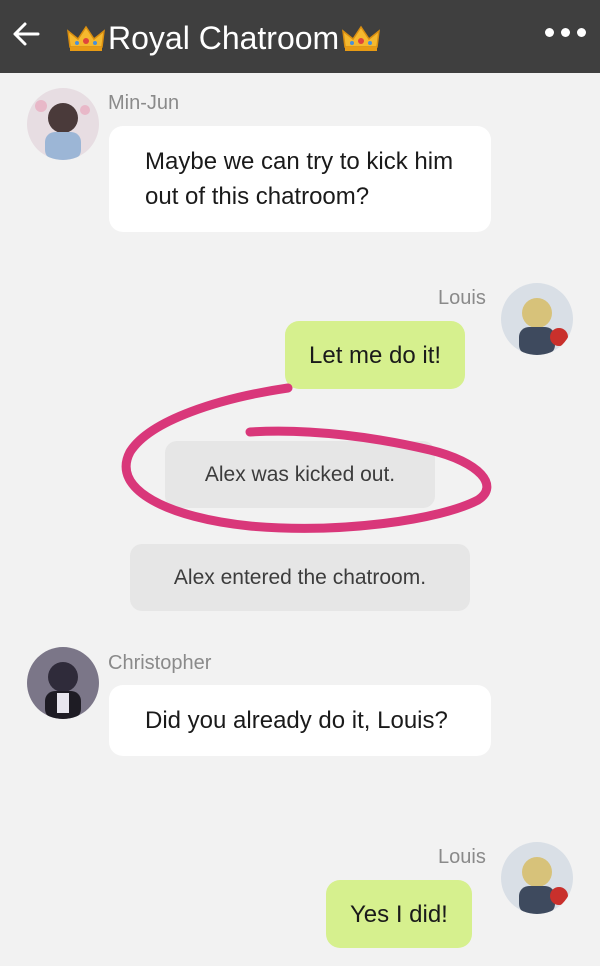  What do you see at coordinates (300, 577) in the screenshot?
I see `system-message: Alex entered the chatroom.` at bounding box center [300, 577].